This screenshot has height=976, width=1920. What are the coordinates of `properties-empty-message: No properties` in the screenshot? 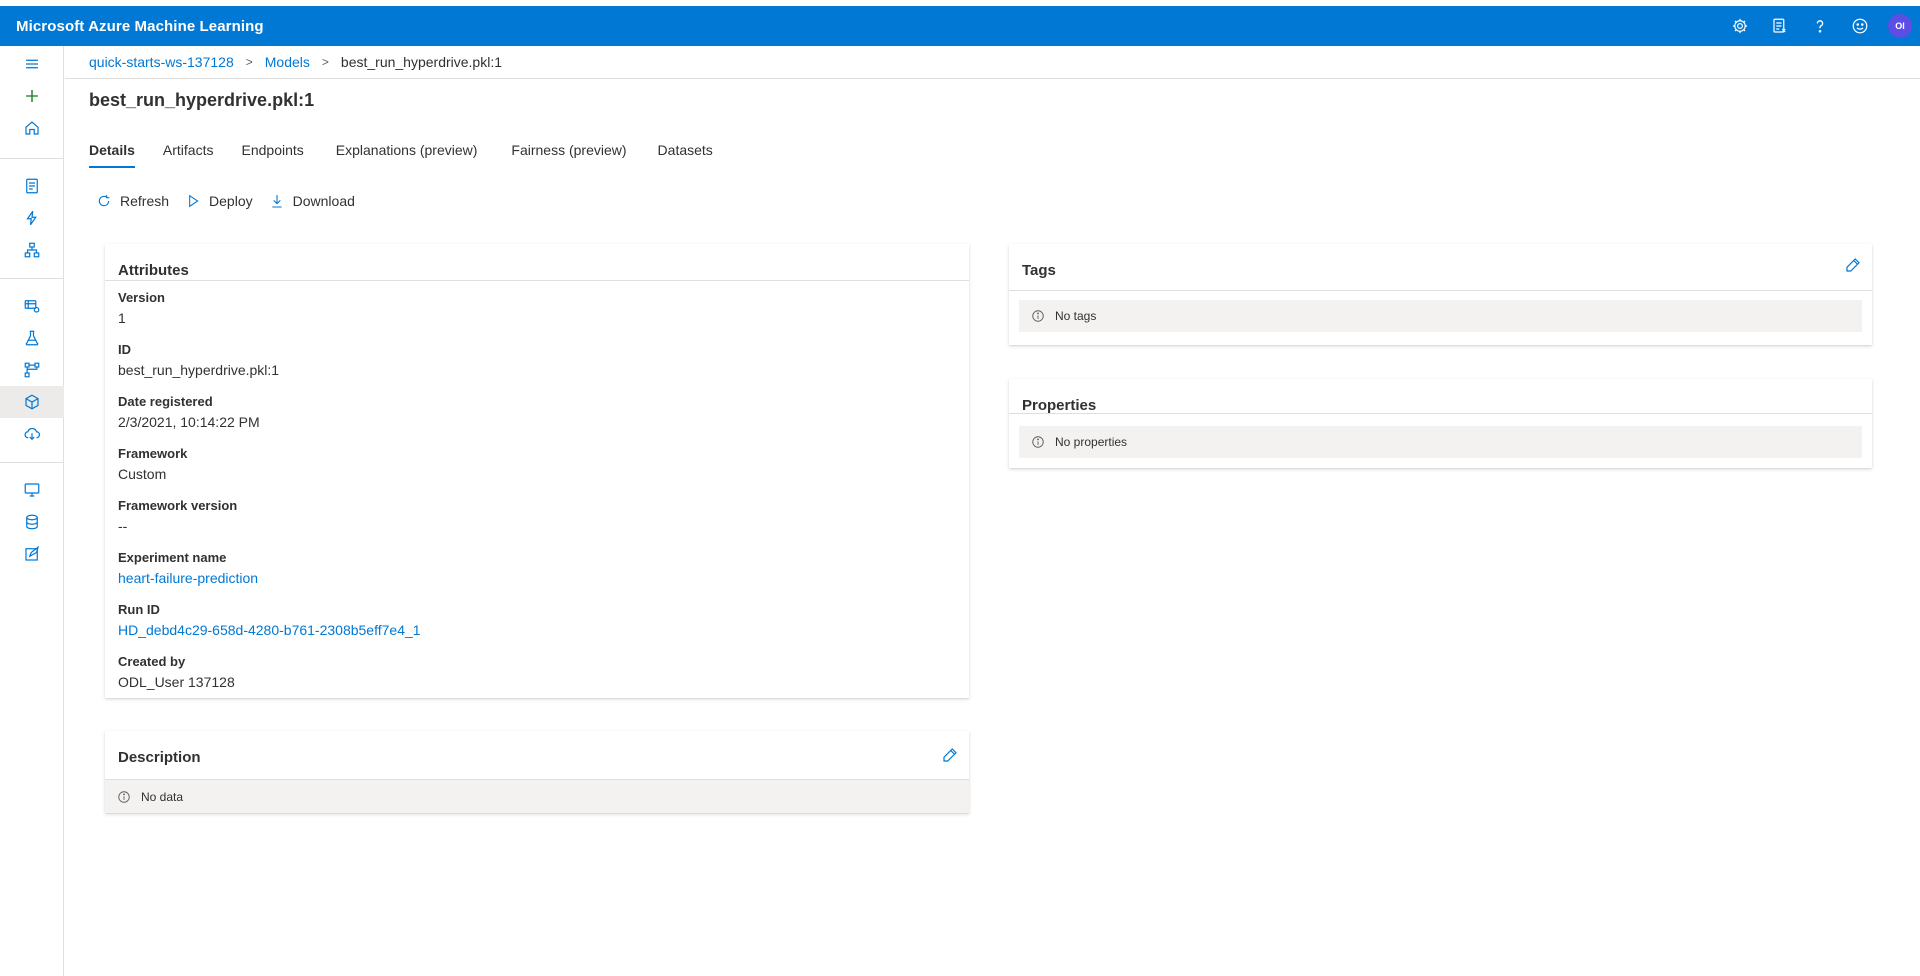 It's located at (1440, 442).